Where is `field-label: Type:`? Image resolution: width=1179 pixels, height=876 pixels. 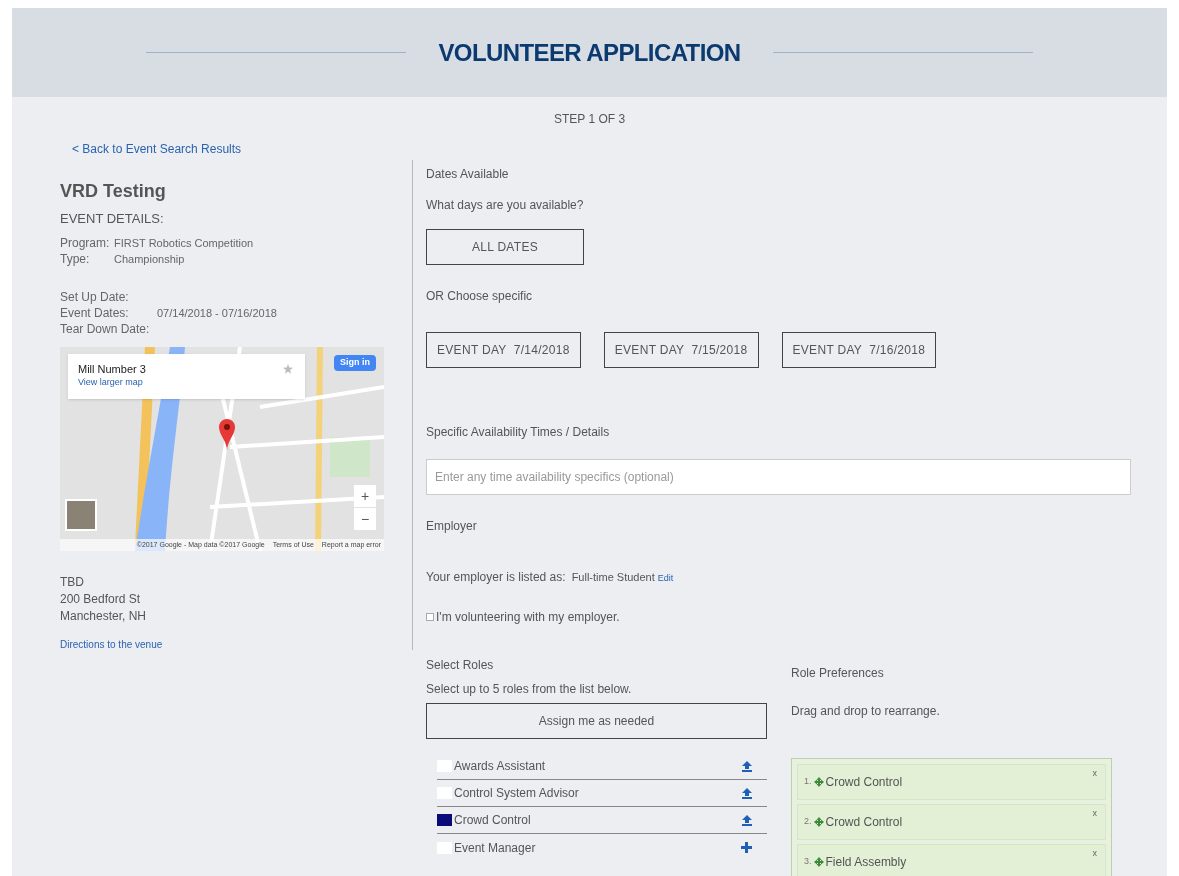 field-label: Type: is located at coordinates (75, 258).